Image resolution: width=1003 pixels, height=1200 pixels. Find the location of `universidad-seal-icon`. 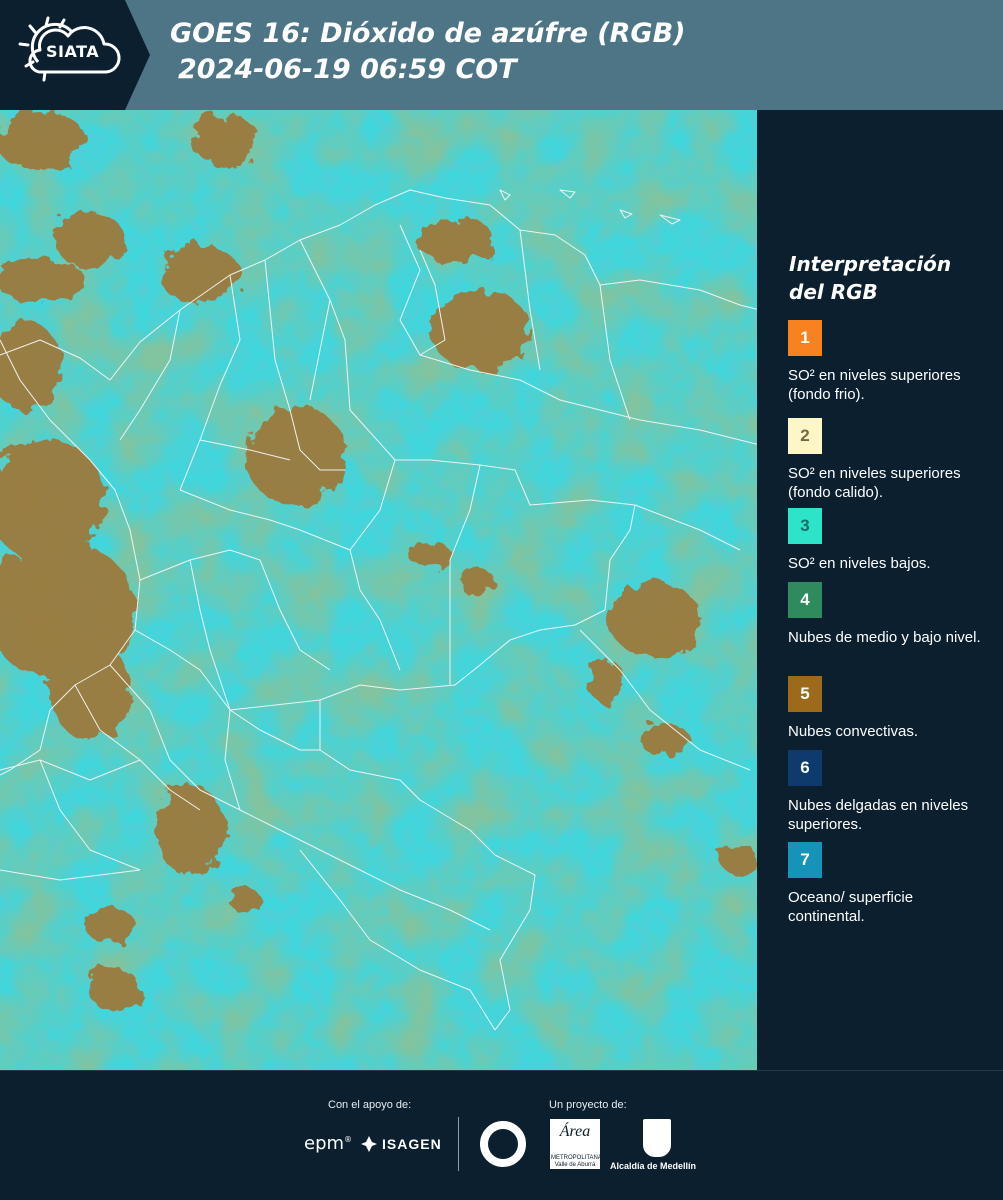

universidad-seal-icon is located at coordinates (503, 1144).